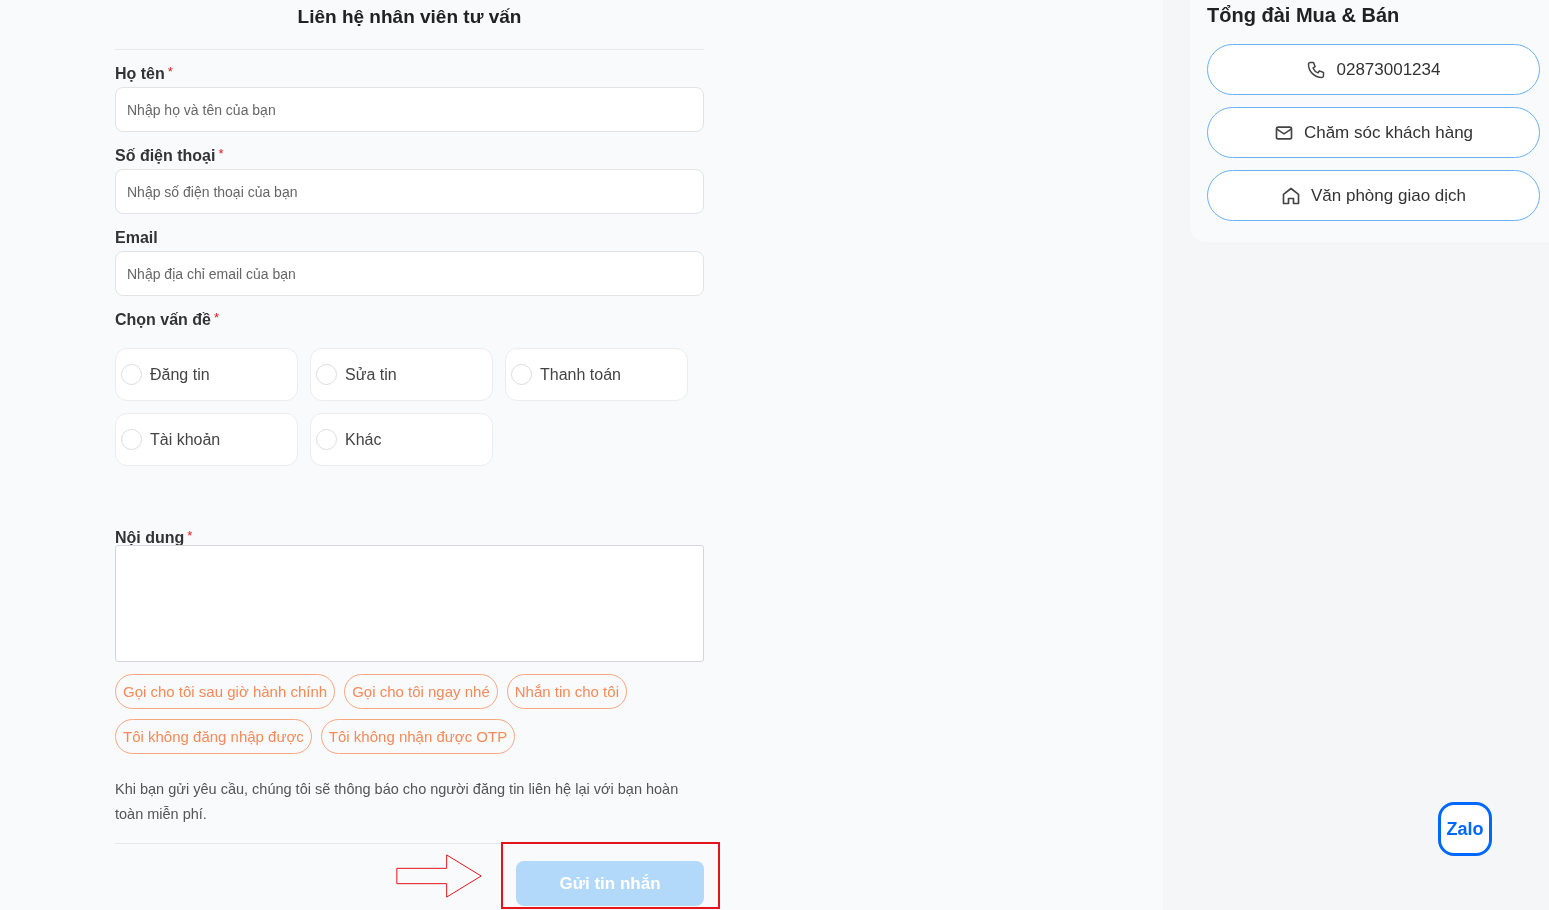  Describe the element at coordinates (150, 538) in the screenshot. I see `field-label: Nội dung` at that location.